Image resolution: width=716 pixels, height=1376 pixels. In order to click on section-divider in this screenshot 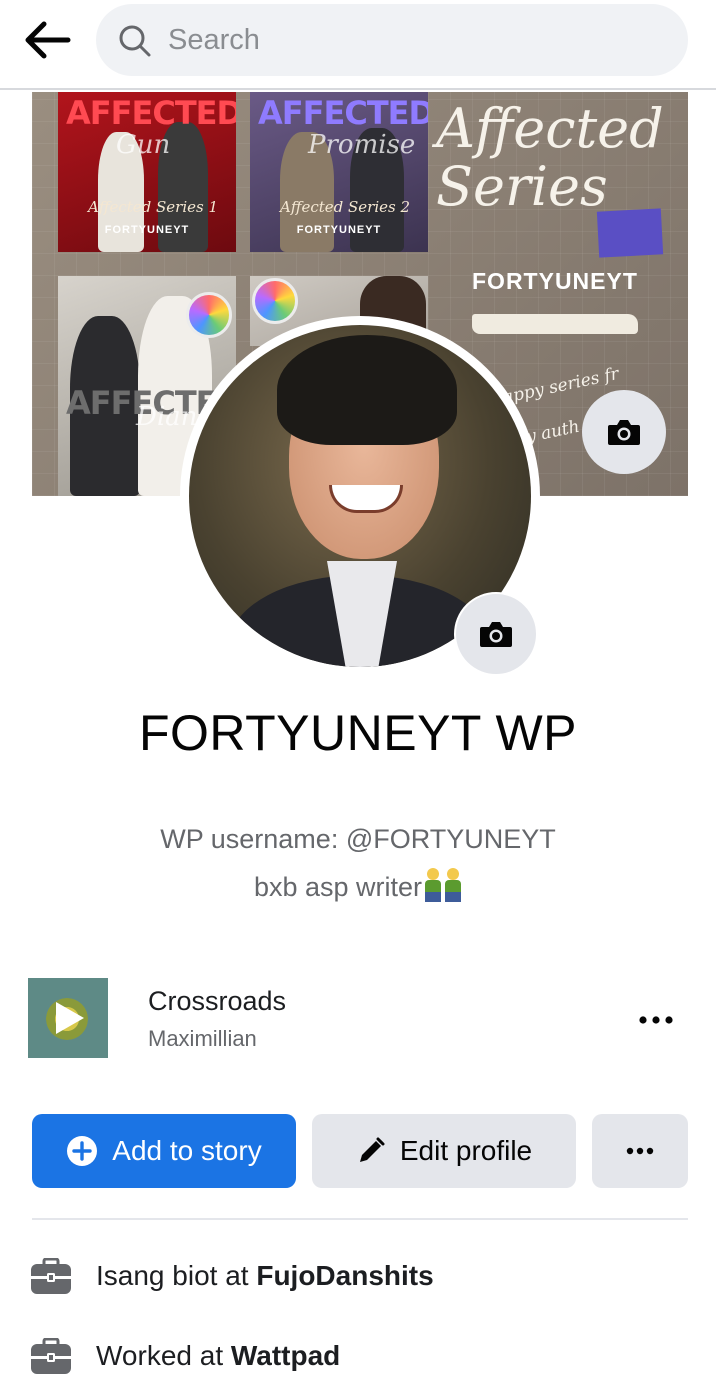, I will do `click(360, 1219)`.